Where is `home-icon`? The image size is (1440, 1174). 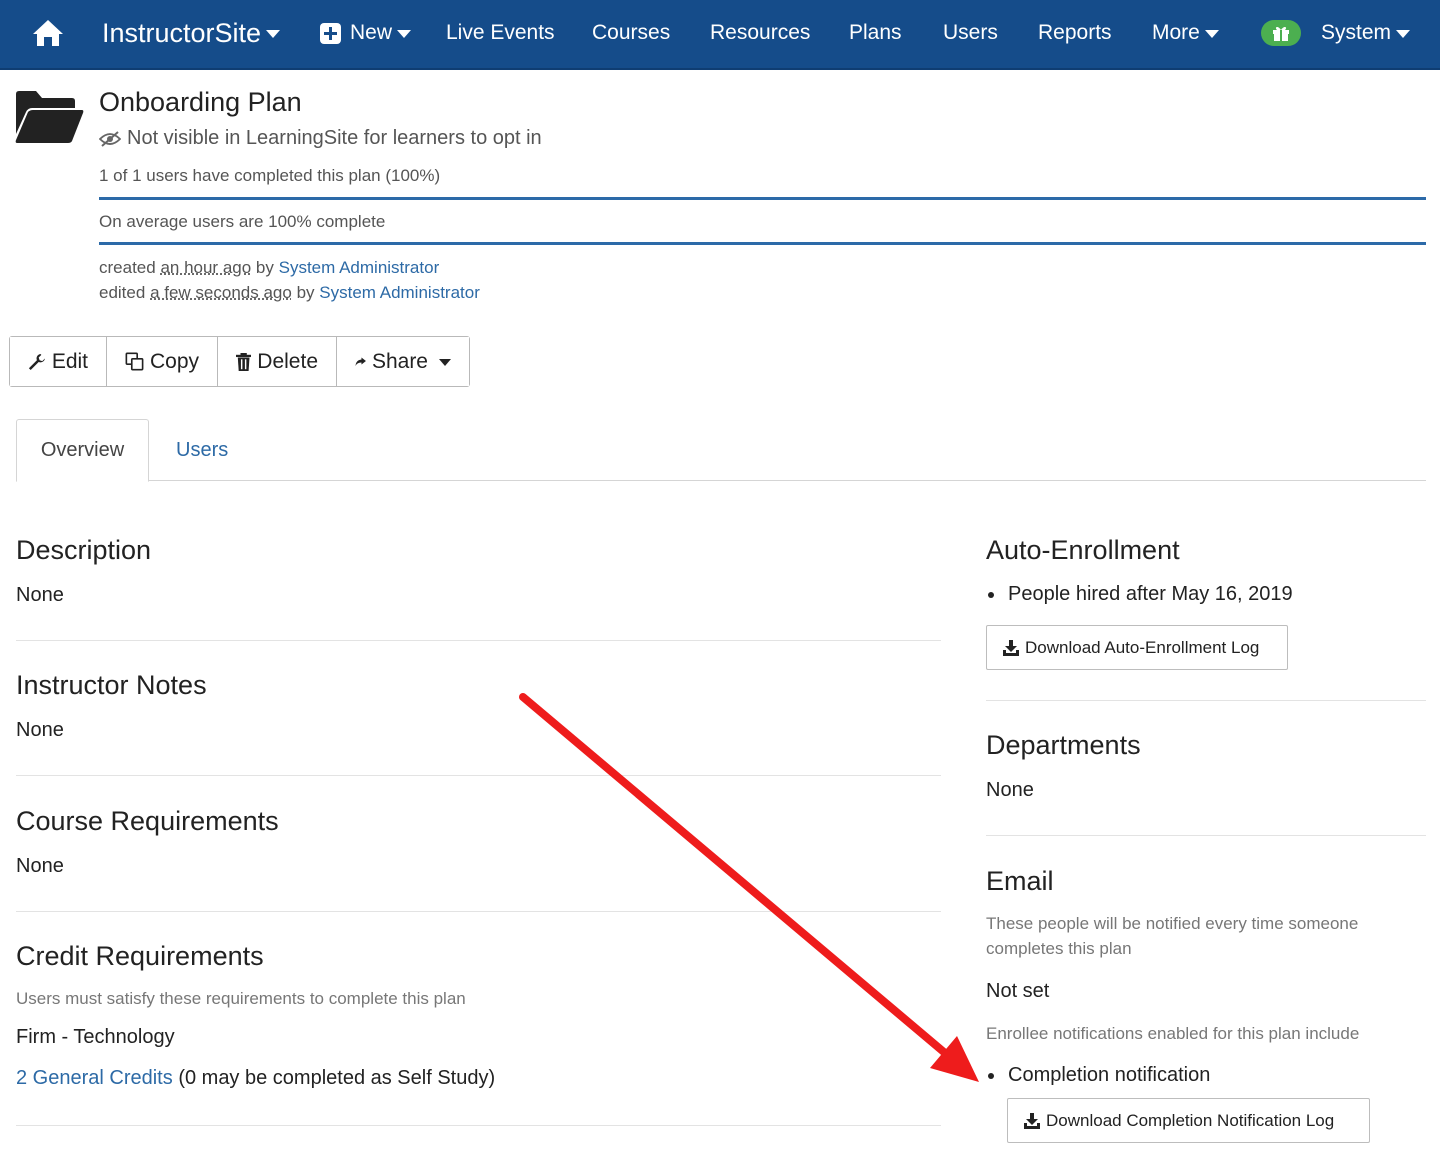
home-icon is located at coordinates (48, 33).